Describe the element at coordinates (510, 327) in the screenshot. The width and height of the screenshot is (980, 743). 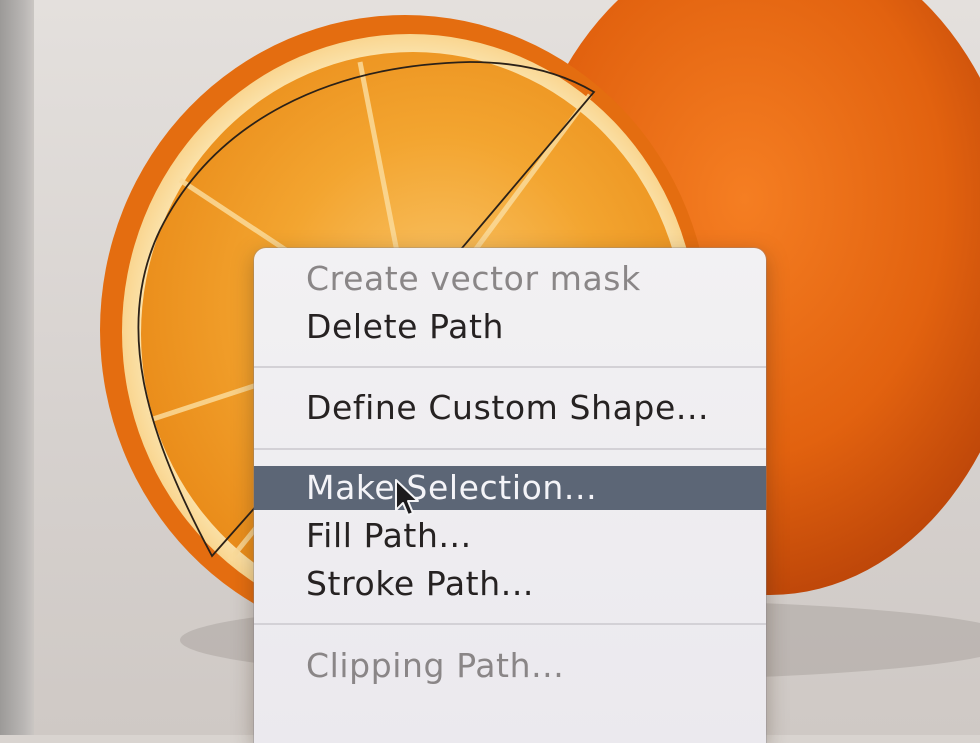
I see `menu-item-delete-path: Delete Path` at that location.